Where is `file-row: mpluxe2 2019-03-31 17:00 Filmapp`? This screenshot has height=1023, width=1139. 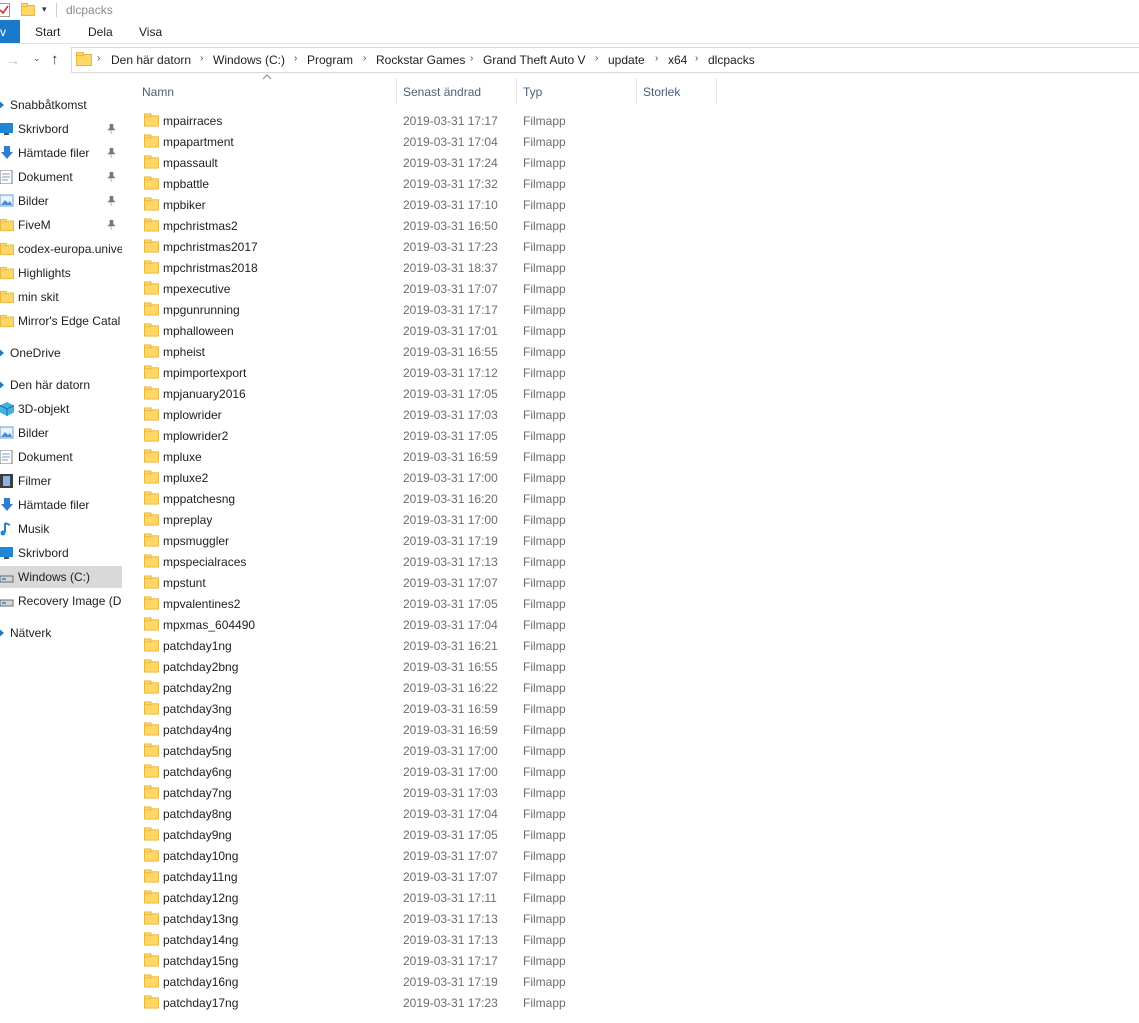 file-row: mpluxe2 2019-03-31 17:00 Filmapp is located at coordinates (433, 477).